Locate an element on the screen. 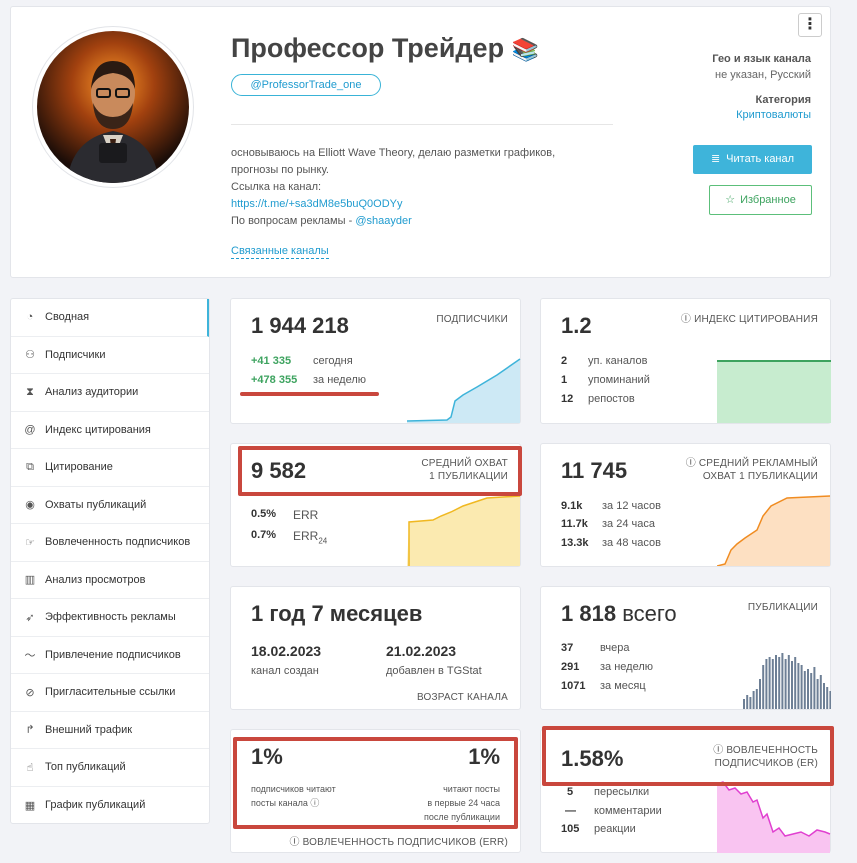  related-channels-link: Связанные каналы is located at coordinates (280, 251).